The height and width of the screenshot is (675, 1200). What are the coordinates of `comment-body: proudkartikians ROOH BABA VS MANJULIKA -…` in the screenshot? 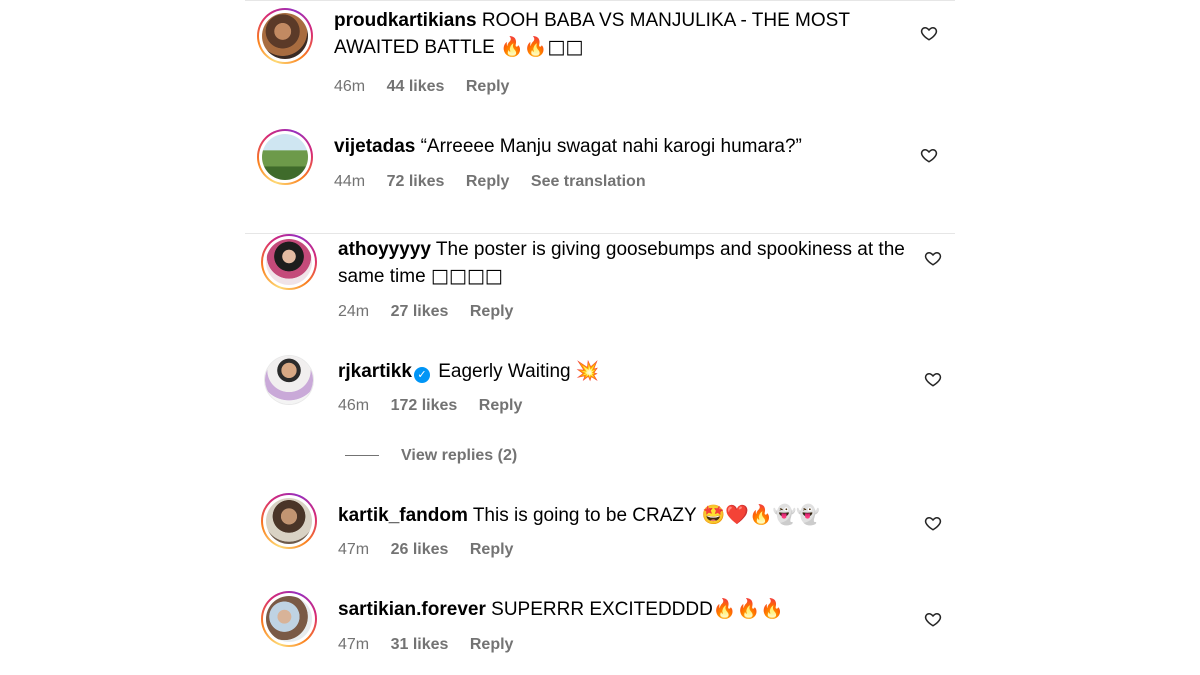 It's located at (599, 34).